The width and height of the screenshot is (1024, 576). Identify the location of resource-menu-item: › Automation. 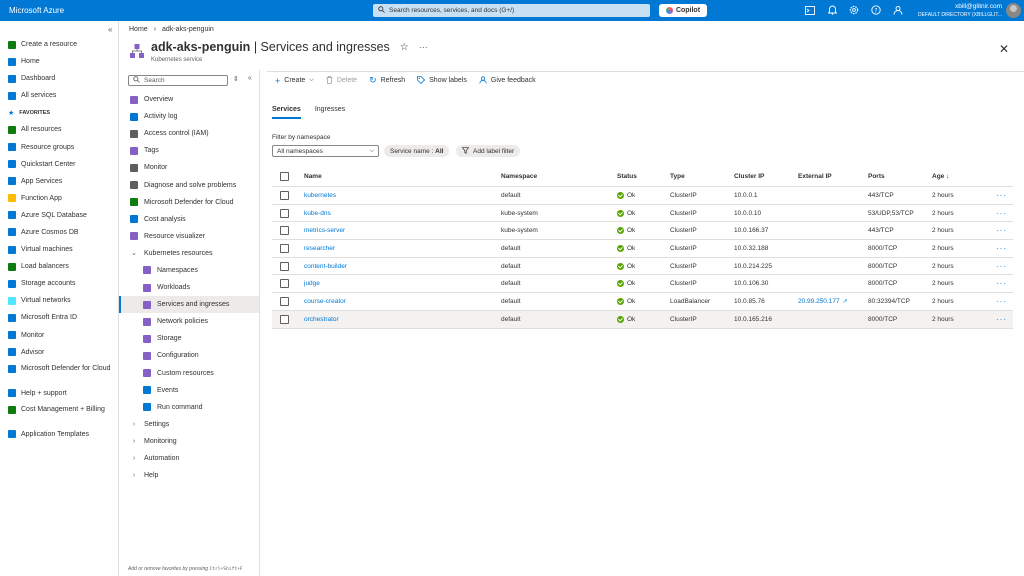
(189, 458).